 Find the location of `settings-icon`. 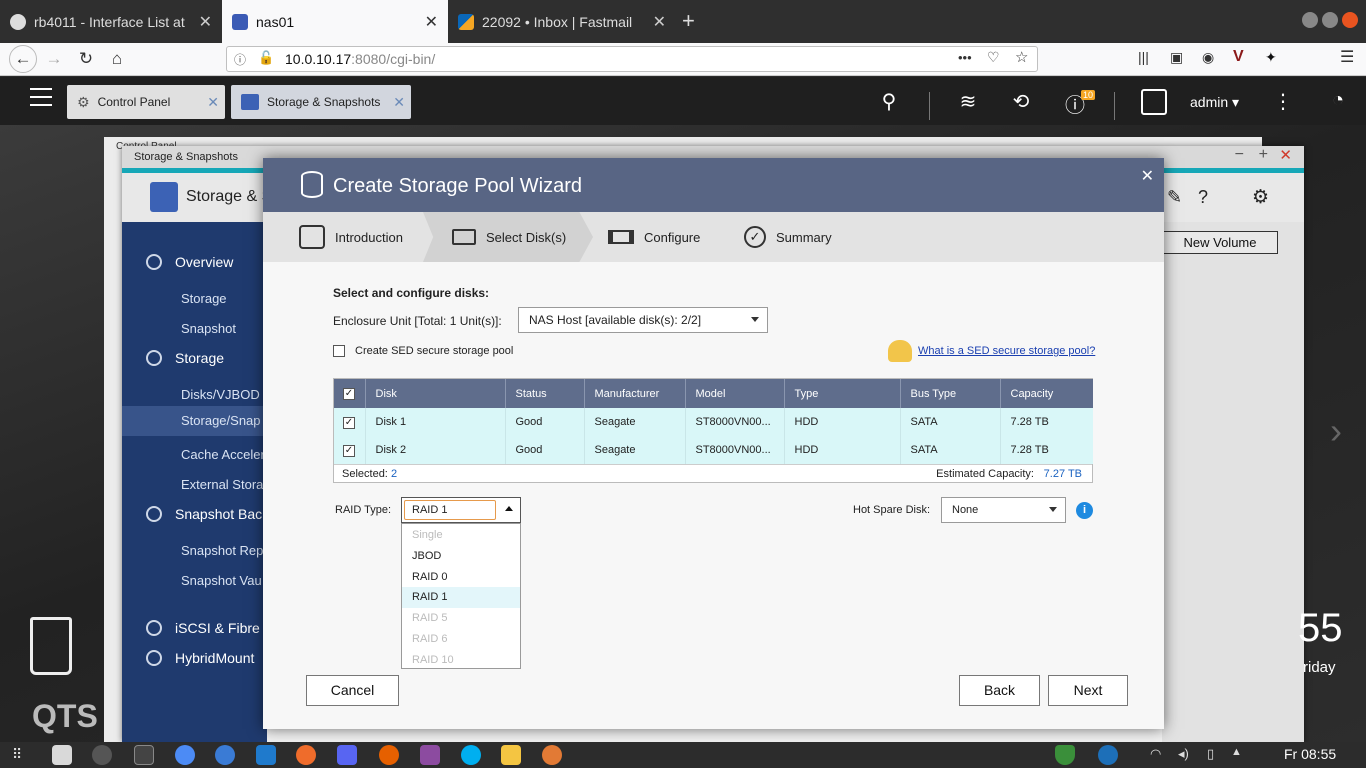

settings-icon is located at coordinates (552, 755).